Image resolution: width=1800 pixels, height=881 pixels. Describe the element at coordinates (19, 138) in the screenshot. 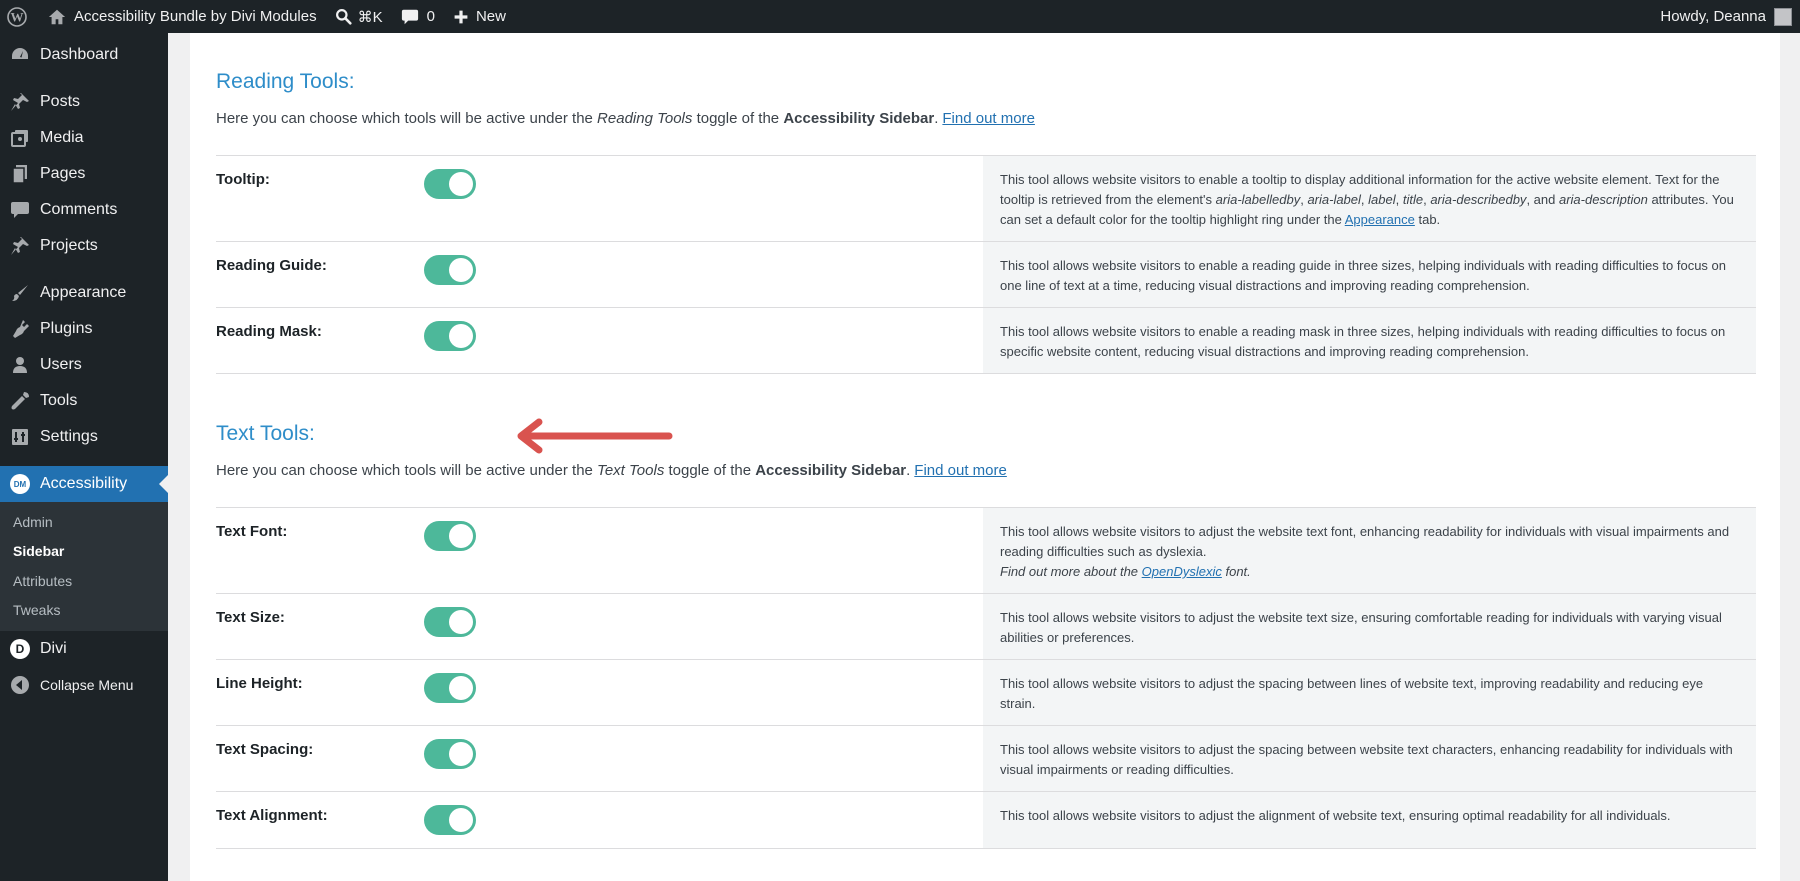

I see `media-icon` at that location.